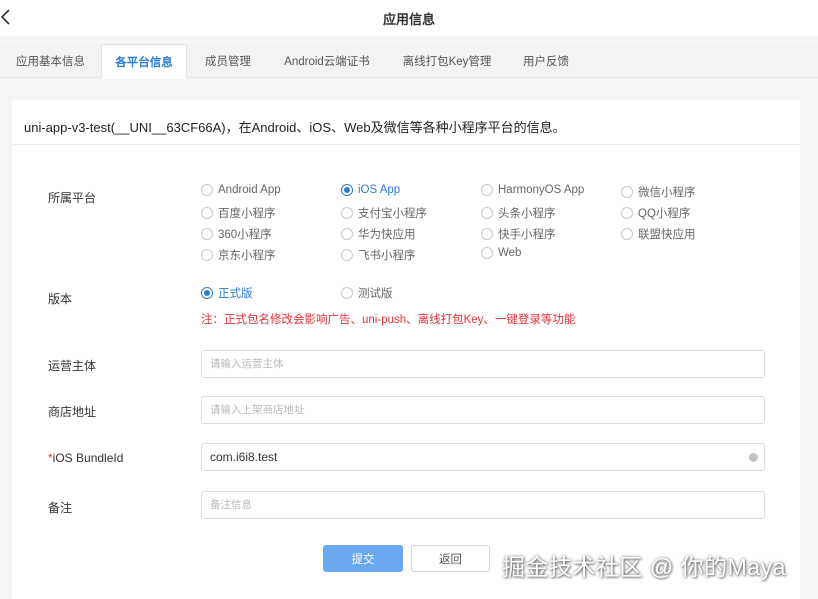 The image size is (818, 599). Describe the element at coordinates (72, 198) in the screenshot. I see `platform-label: 所属平台` at that location.